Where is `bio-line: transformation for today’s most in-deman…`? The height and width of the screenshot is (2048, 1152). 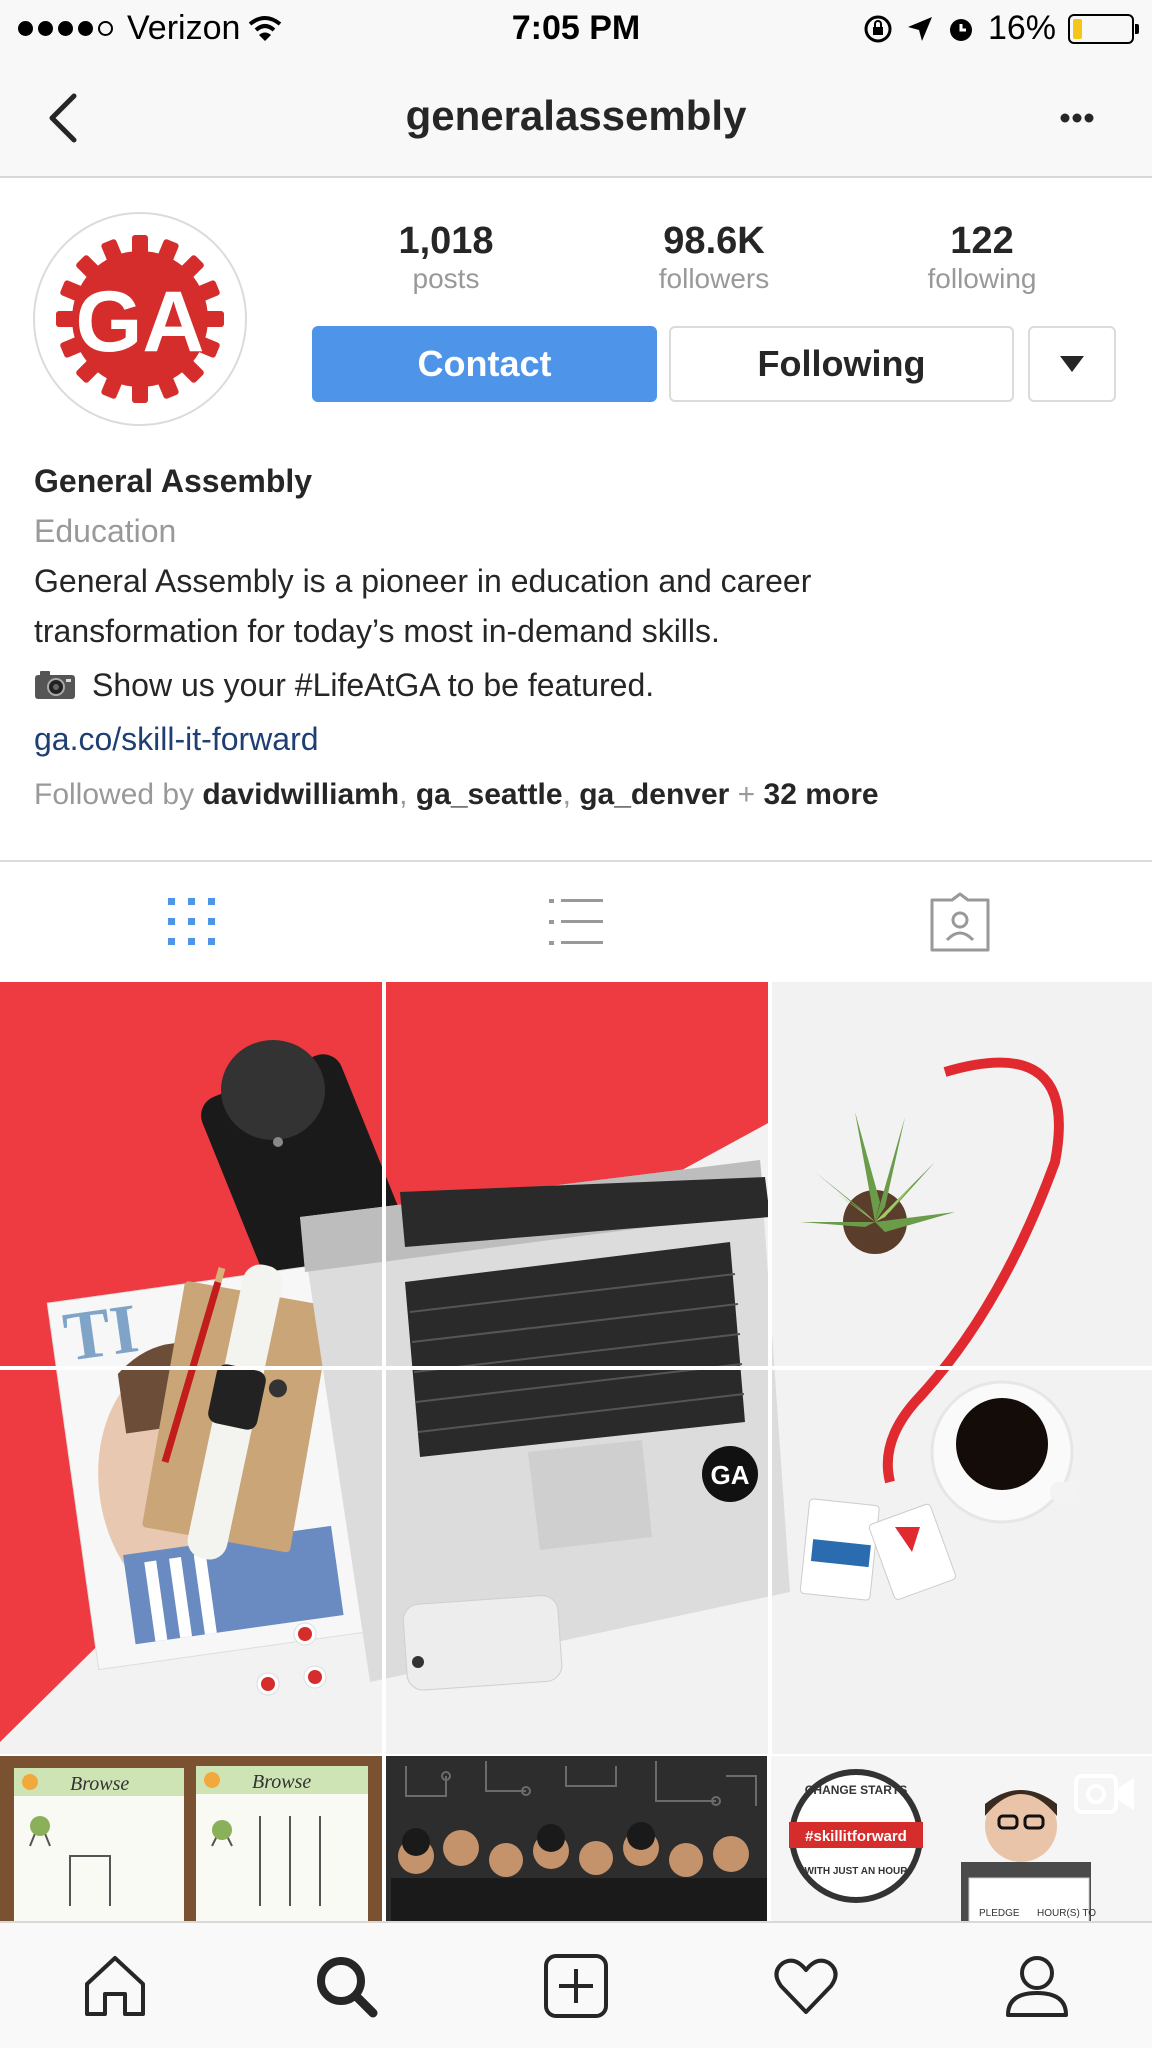
bio-line: transformation for today’s most in-deman… is located at coordinates (377, 631).